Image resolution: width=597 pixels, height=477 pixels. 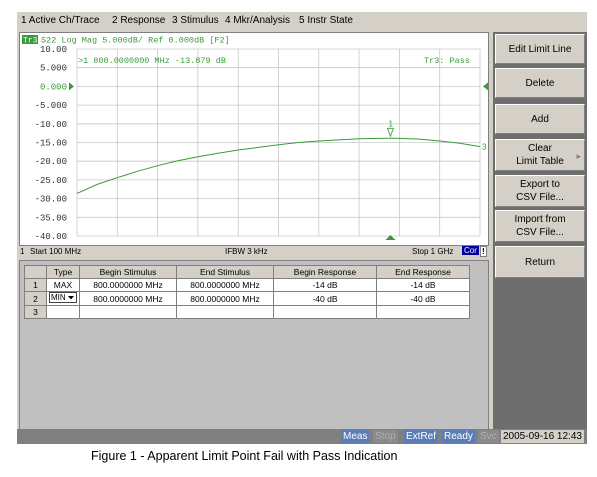 I want to click on begin-response-cell: -40 dB, so click(x=325, y=298).